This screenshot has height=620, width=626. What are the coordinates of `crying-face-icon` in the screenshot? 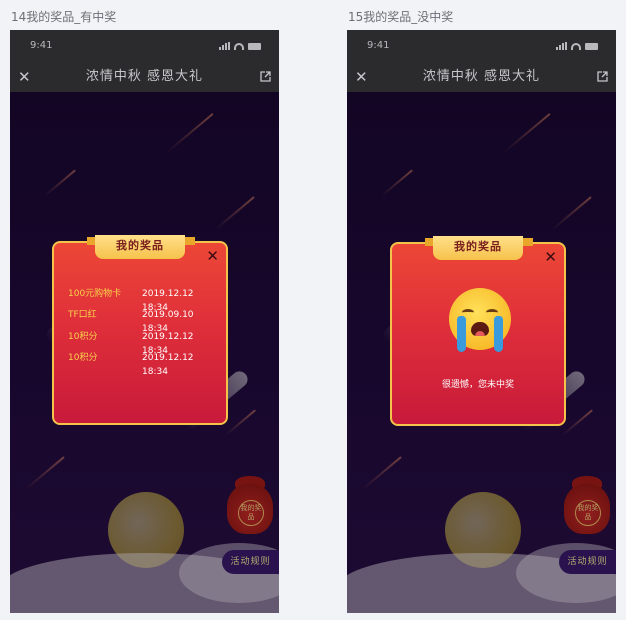 It's located at (480, 320).